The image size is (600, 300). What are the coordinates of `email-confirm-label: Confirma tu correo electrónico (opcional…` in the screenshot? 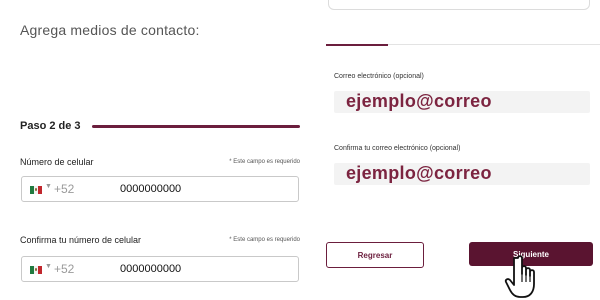 It's located at (397, 148).